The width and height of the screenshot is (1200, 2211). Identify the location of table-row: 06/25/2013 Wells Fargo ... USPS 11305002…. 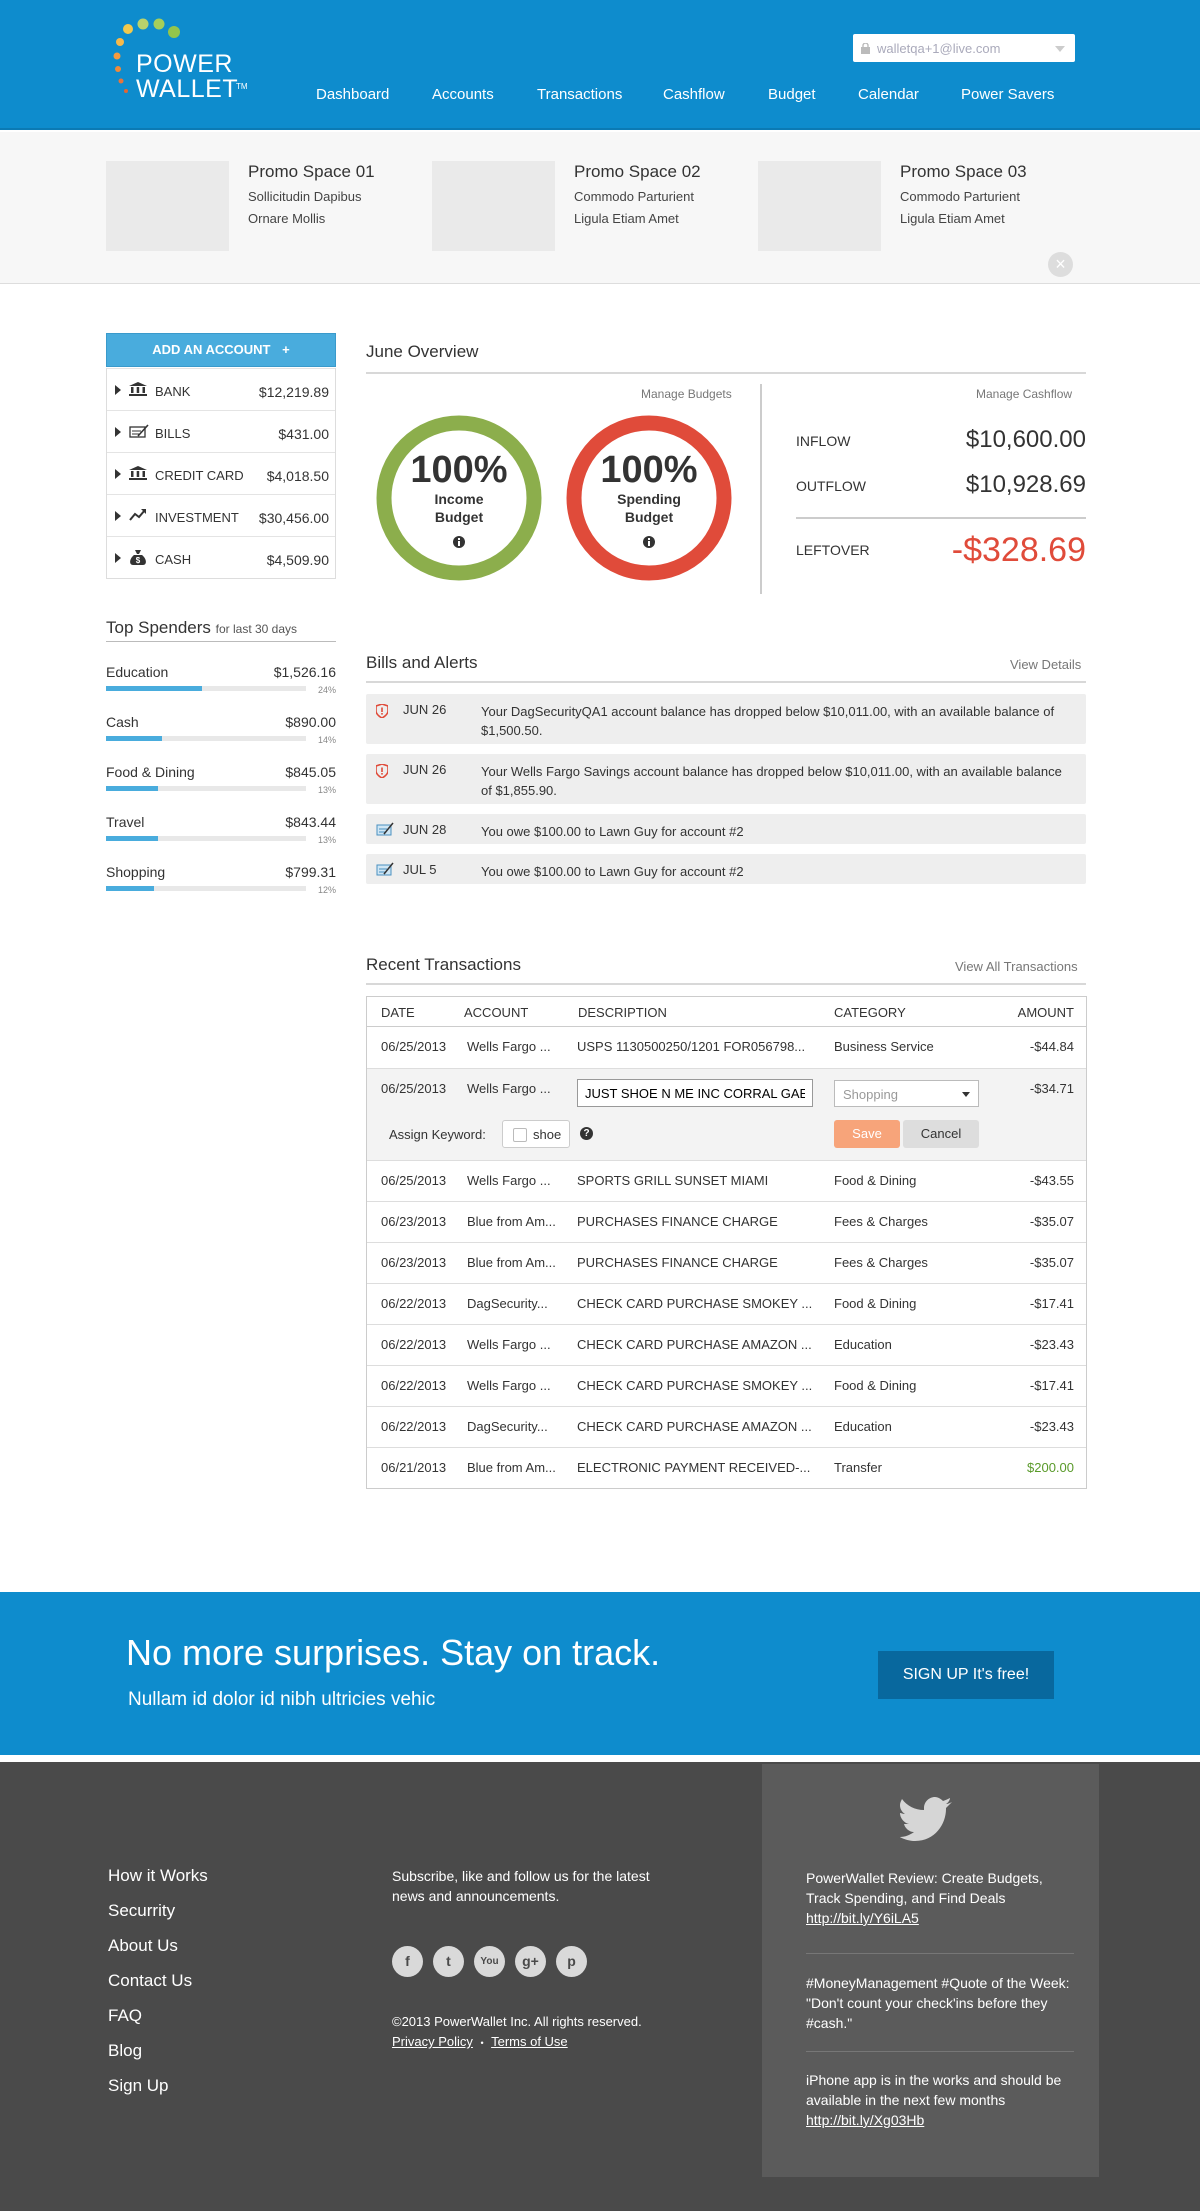
(726, 1047).